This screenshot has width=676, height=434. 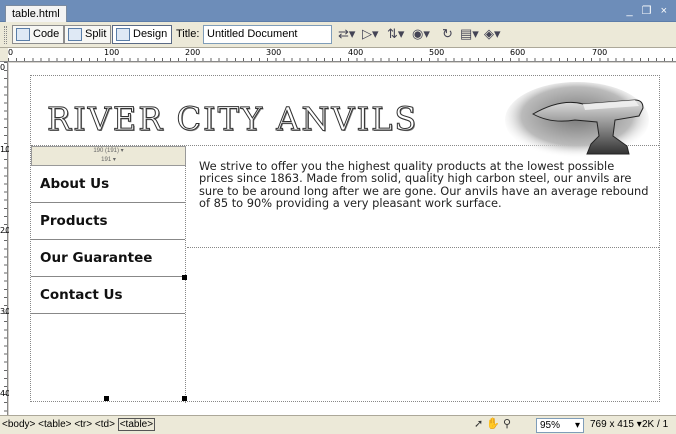 What do you see at coordinates (193, 52) in the screenshot?
I see `ruler-mark: 200` at bounding box center [193, 52].